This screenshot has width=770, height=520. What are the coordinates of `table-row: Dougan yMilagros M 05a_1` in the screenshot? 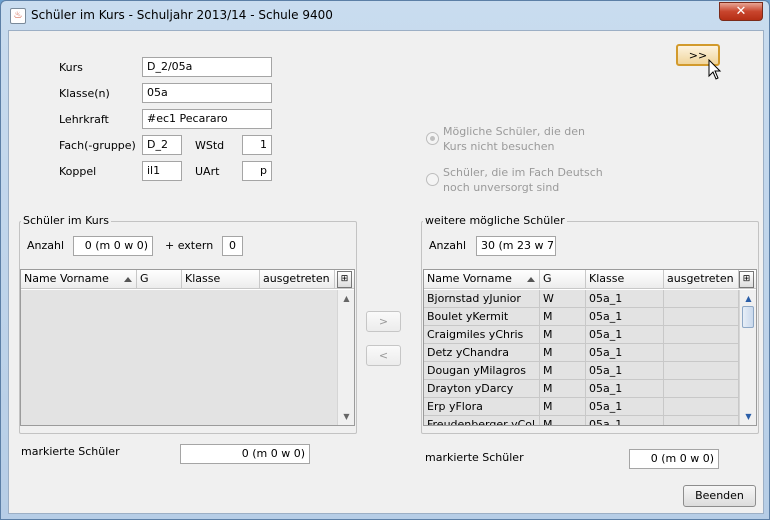 It's located at (581, 371).